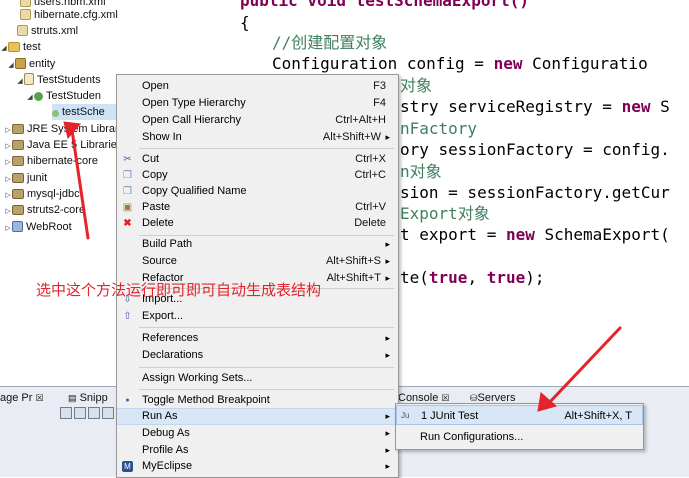 Image resolution: width=689 pixels, height=478 pixels. Describe the element at coordinates (535, 234) in the screenshot. I see `code-line-schema-export: t export = new SchemaExport(` at that location.